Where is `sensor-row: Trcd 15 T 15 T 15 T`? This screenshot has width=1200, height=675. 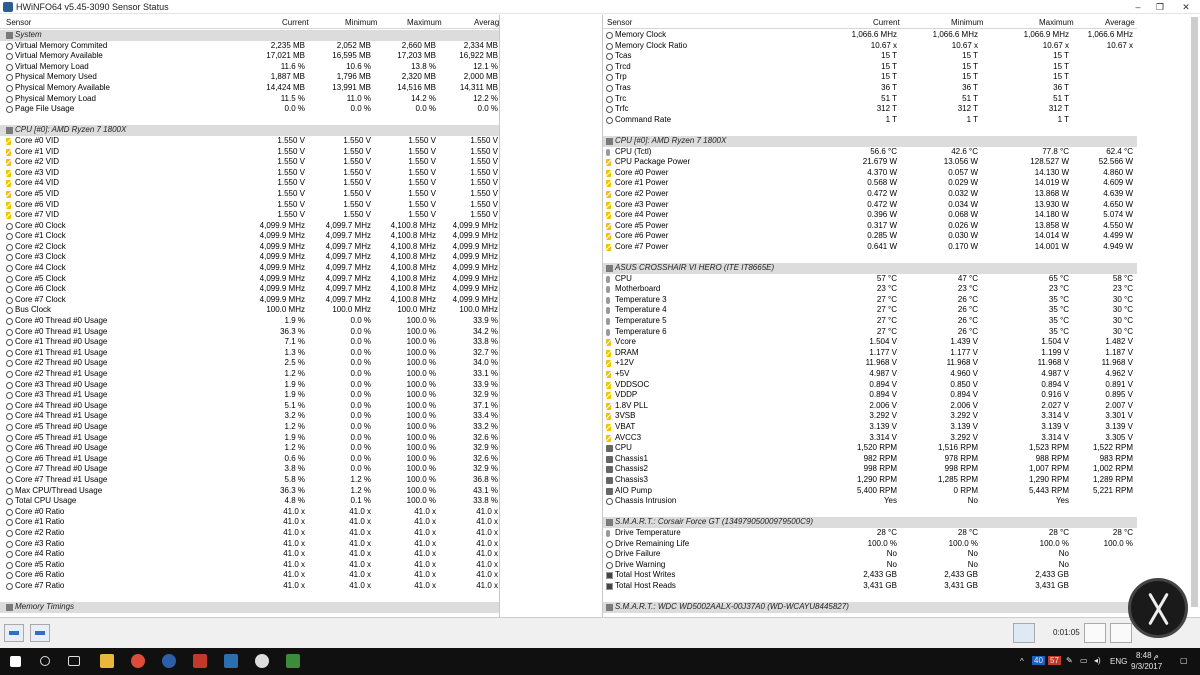 sensor-row: Trcd 15 T 15 T 15 T is located at coordinates (870, 67).